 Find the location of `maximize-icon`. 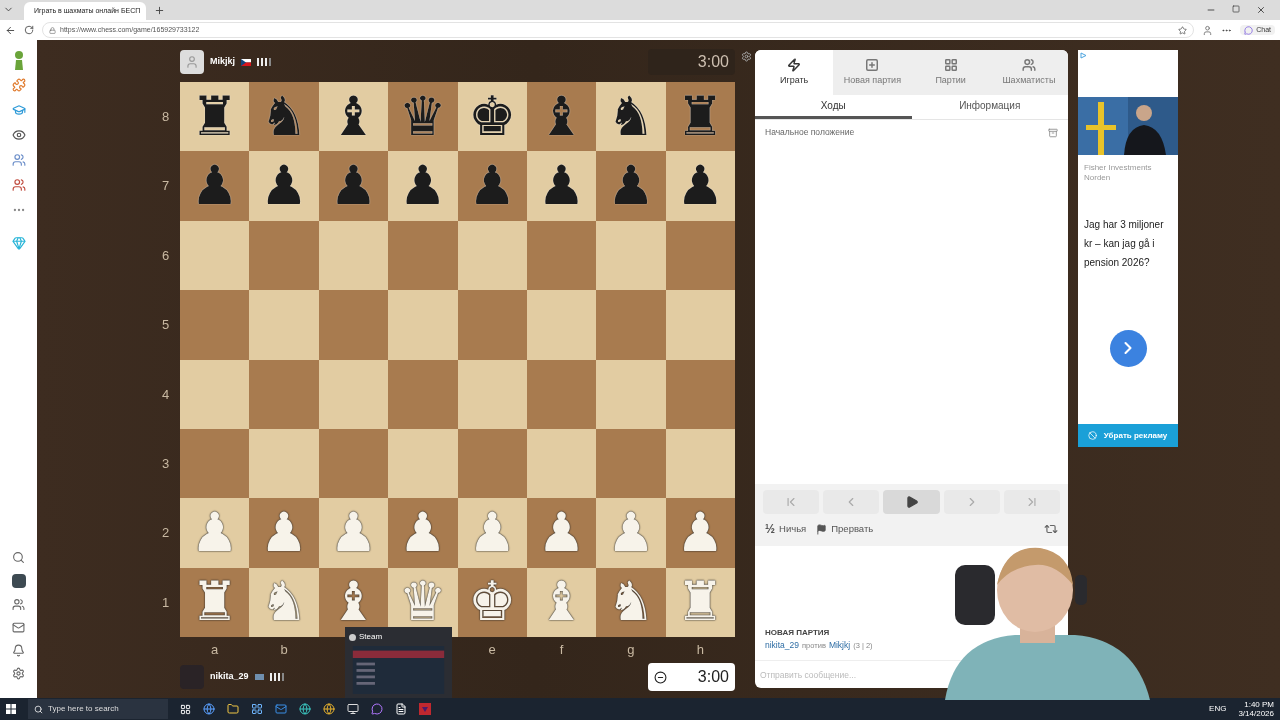

maximize-icon is located at coordinates (1236, 9).